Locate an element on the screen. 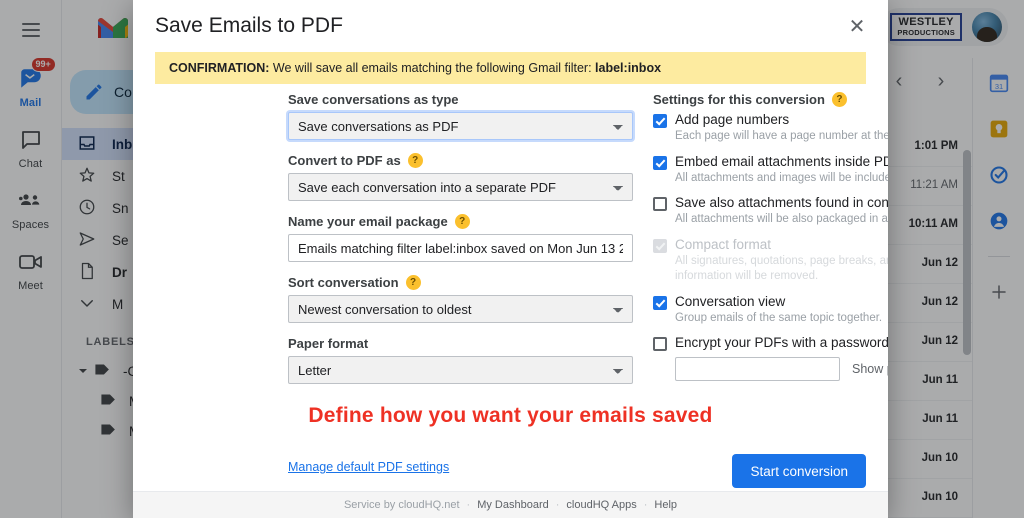 The width and height of the screenshot is (1024, 518). option-label: Conversation view is located at coordinates (730, 301).